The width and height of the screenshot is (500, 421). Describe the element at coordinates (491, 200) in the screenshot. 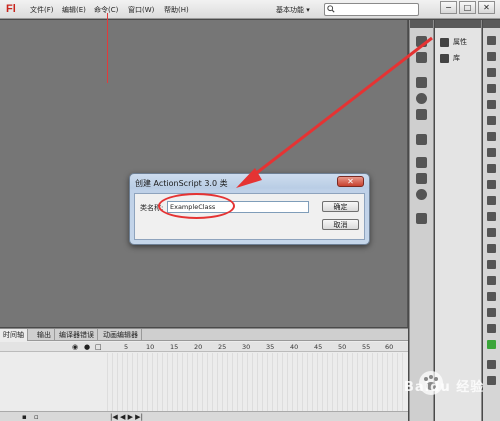

I see `brush-tool-icon` at that location.